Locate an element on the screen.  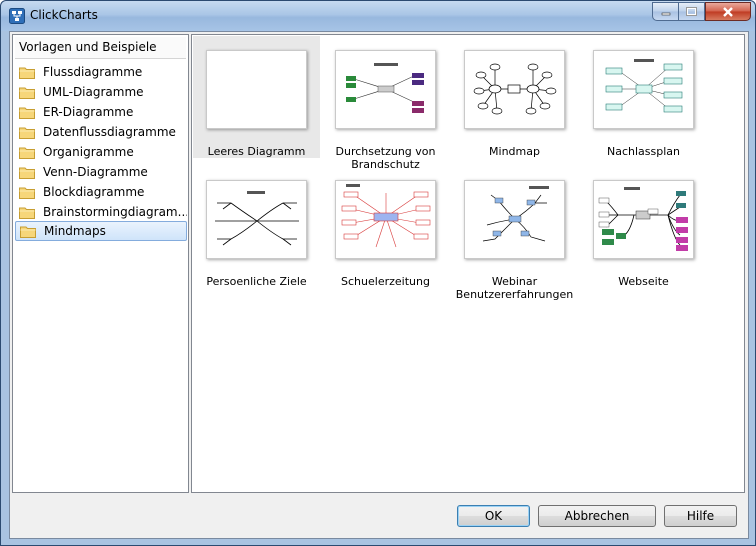
template-label: Webinar Benutzererfahrungen is located at coordinates (514, 288).